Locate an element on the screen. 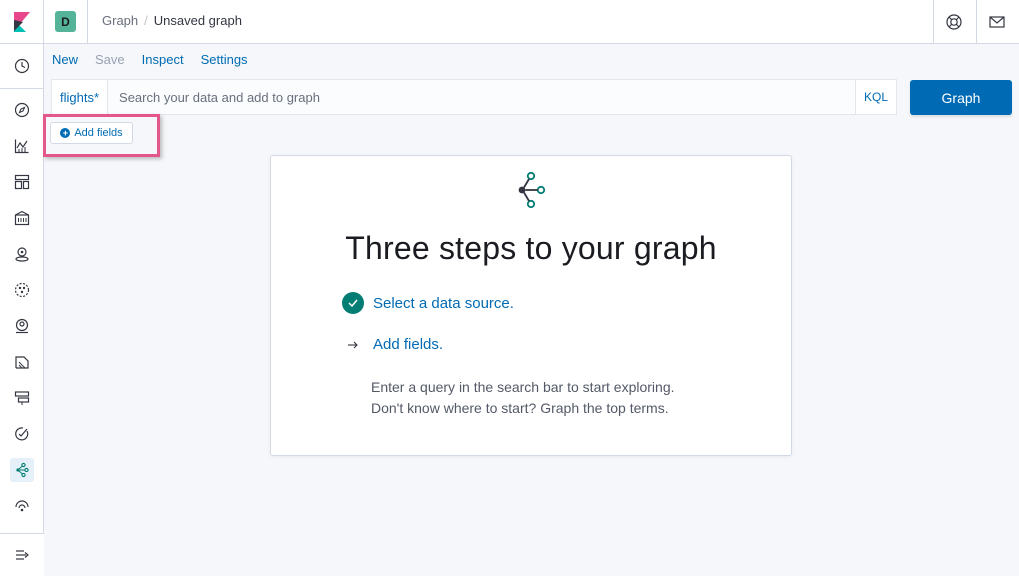 Image resolution: width=1019 pixels, height=576 pixels. maps-icon is located at coordinates (22, 254).